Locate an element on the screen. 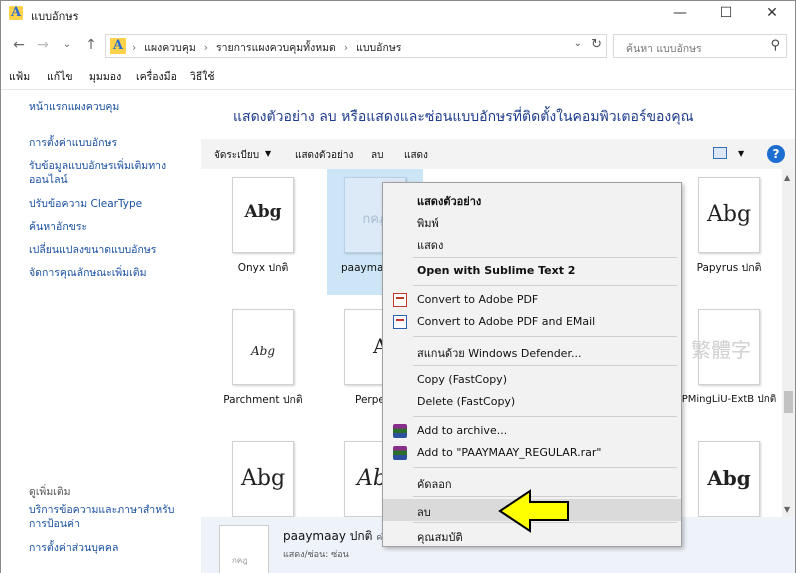  breadcrumb-fonts: แบบอักษร is located at coordinates (378, 48).